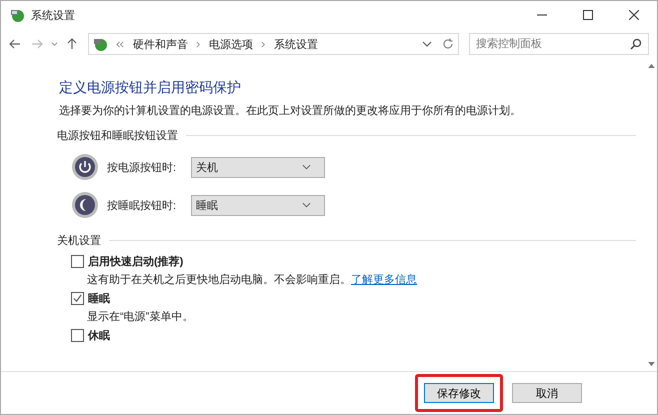 This screenshot has height=415, width=658. Describe the element at coordinates (258, 205) in the screenshot. I see `dropdown: 睡眠` at that location.